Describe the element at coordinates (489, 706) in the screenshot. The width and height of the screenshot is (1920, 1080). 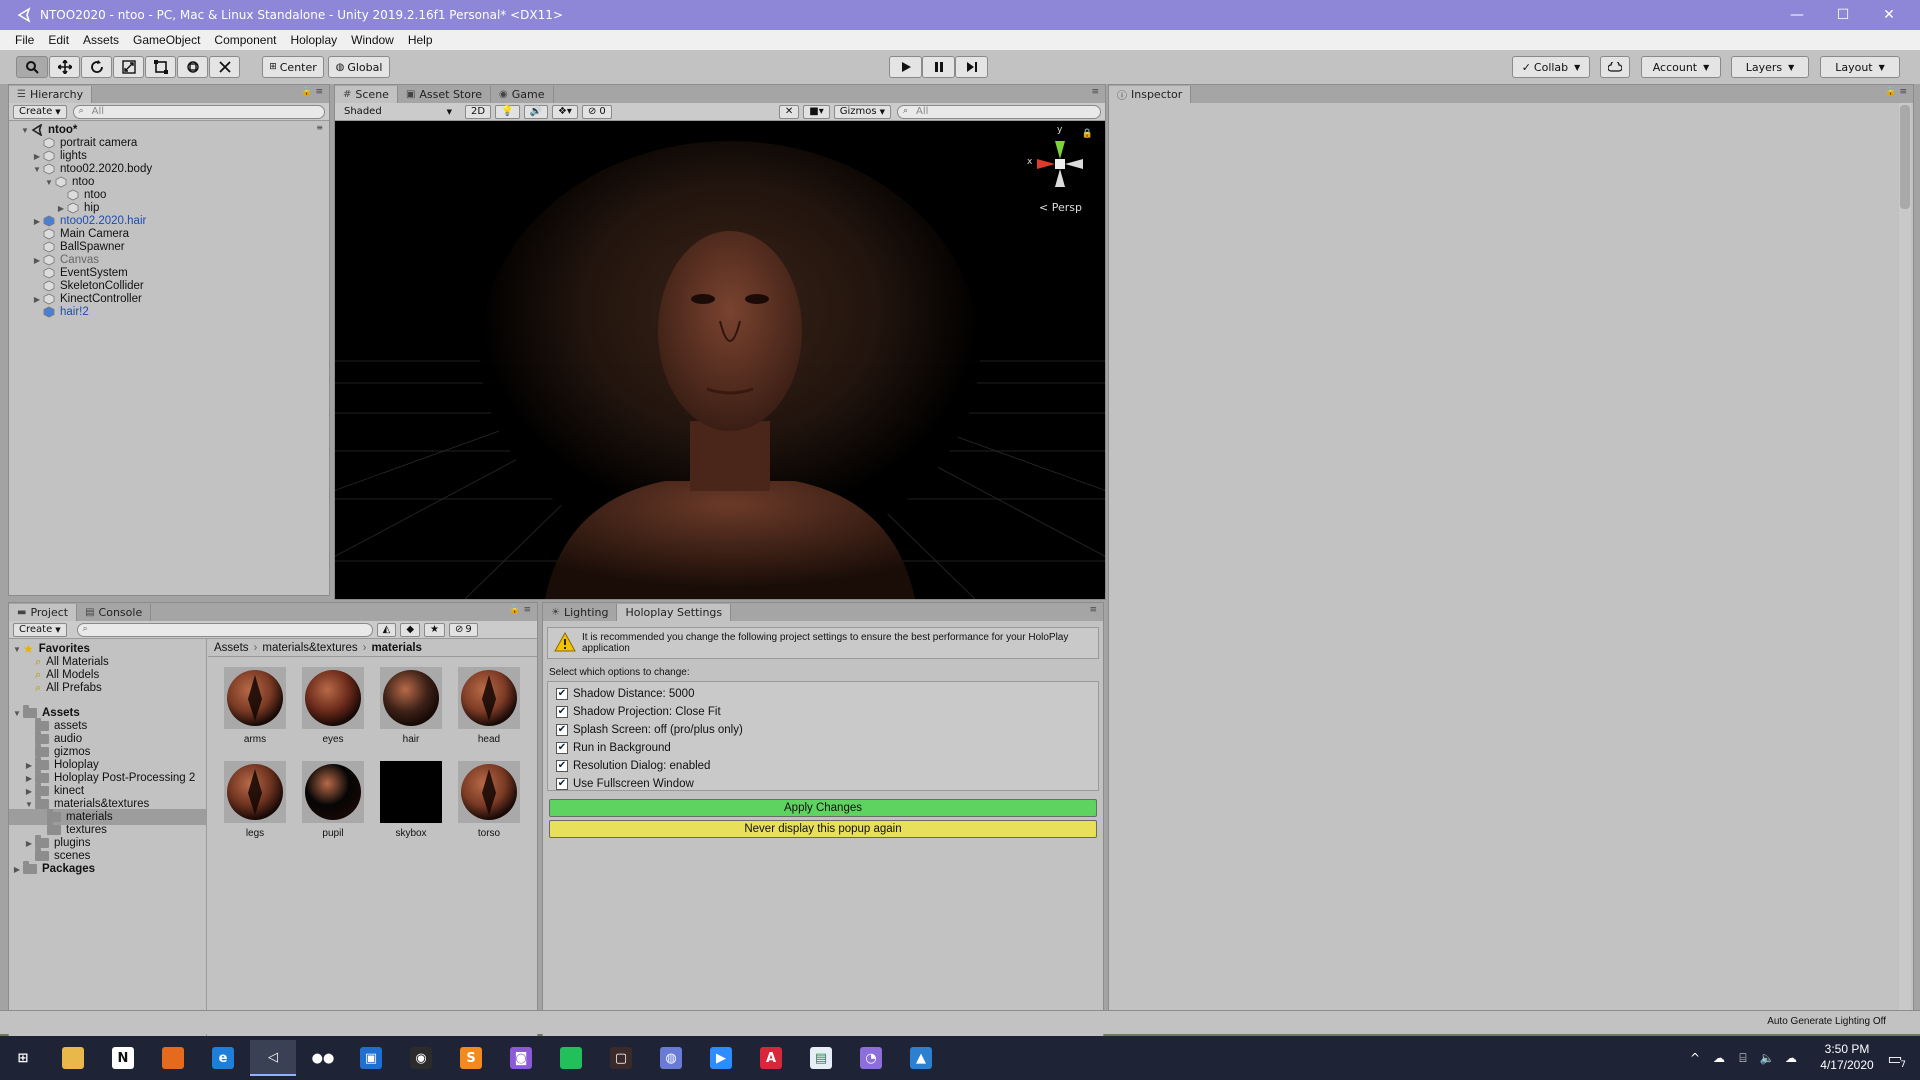
I see `material-asset: head` at that location.